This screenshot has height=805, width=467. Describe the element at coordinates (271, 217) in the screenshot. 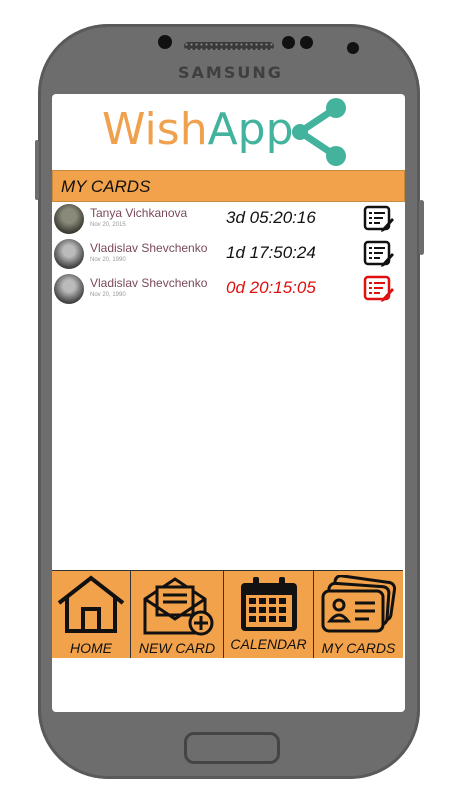

I see `countdown-timer: 3d 05:20:16` at that location.